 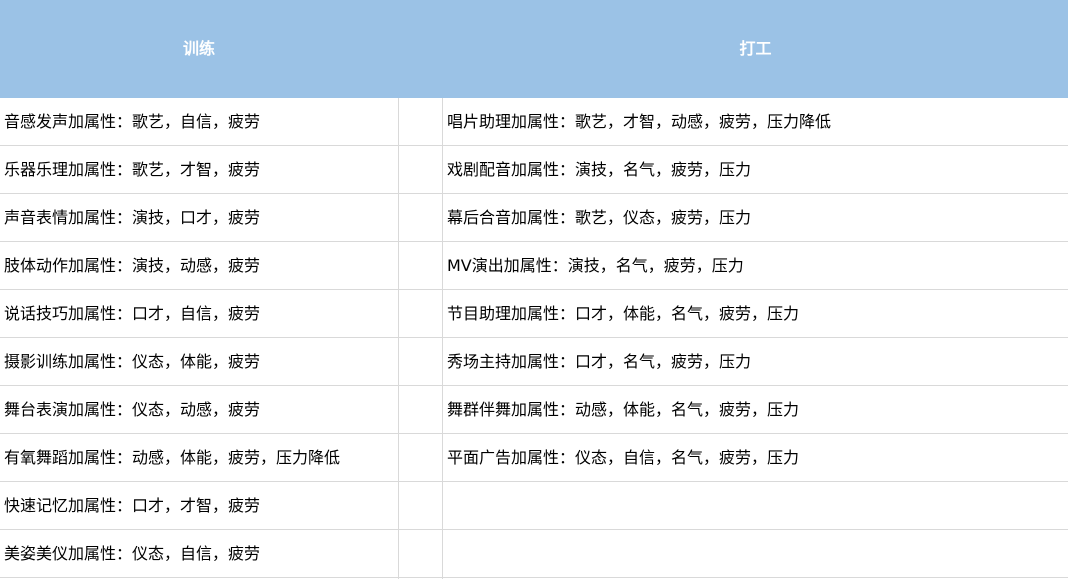 I want to click on work-row: 唱片助理加属性：歌艺，才智，动感，疲劳，压力降低, so click(x=755, y=122).